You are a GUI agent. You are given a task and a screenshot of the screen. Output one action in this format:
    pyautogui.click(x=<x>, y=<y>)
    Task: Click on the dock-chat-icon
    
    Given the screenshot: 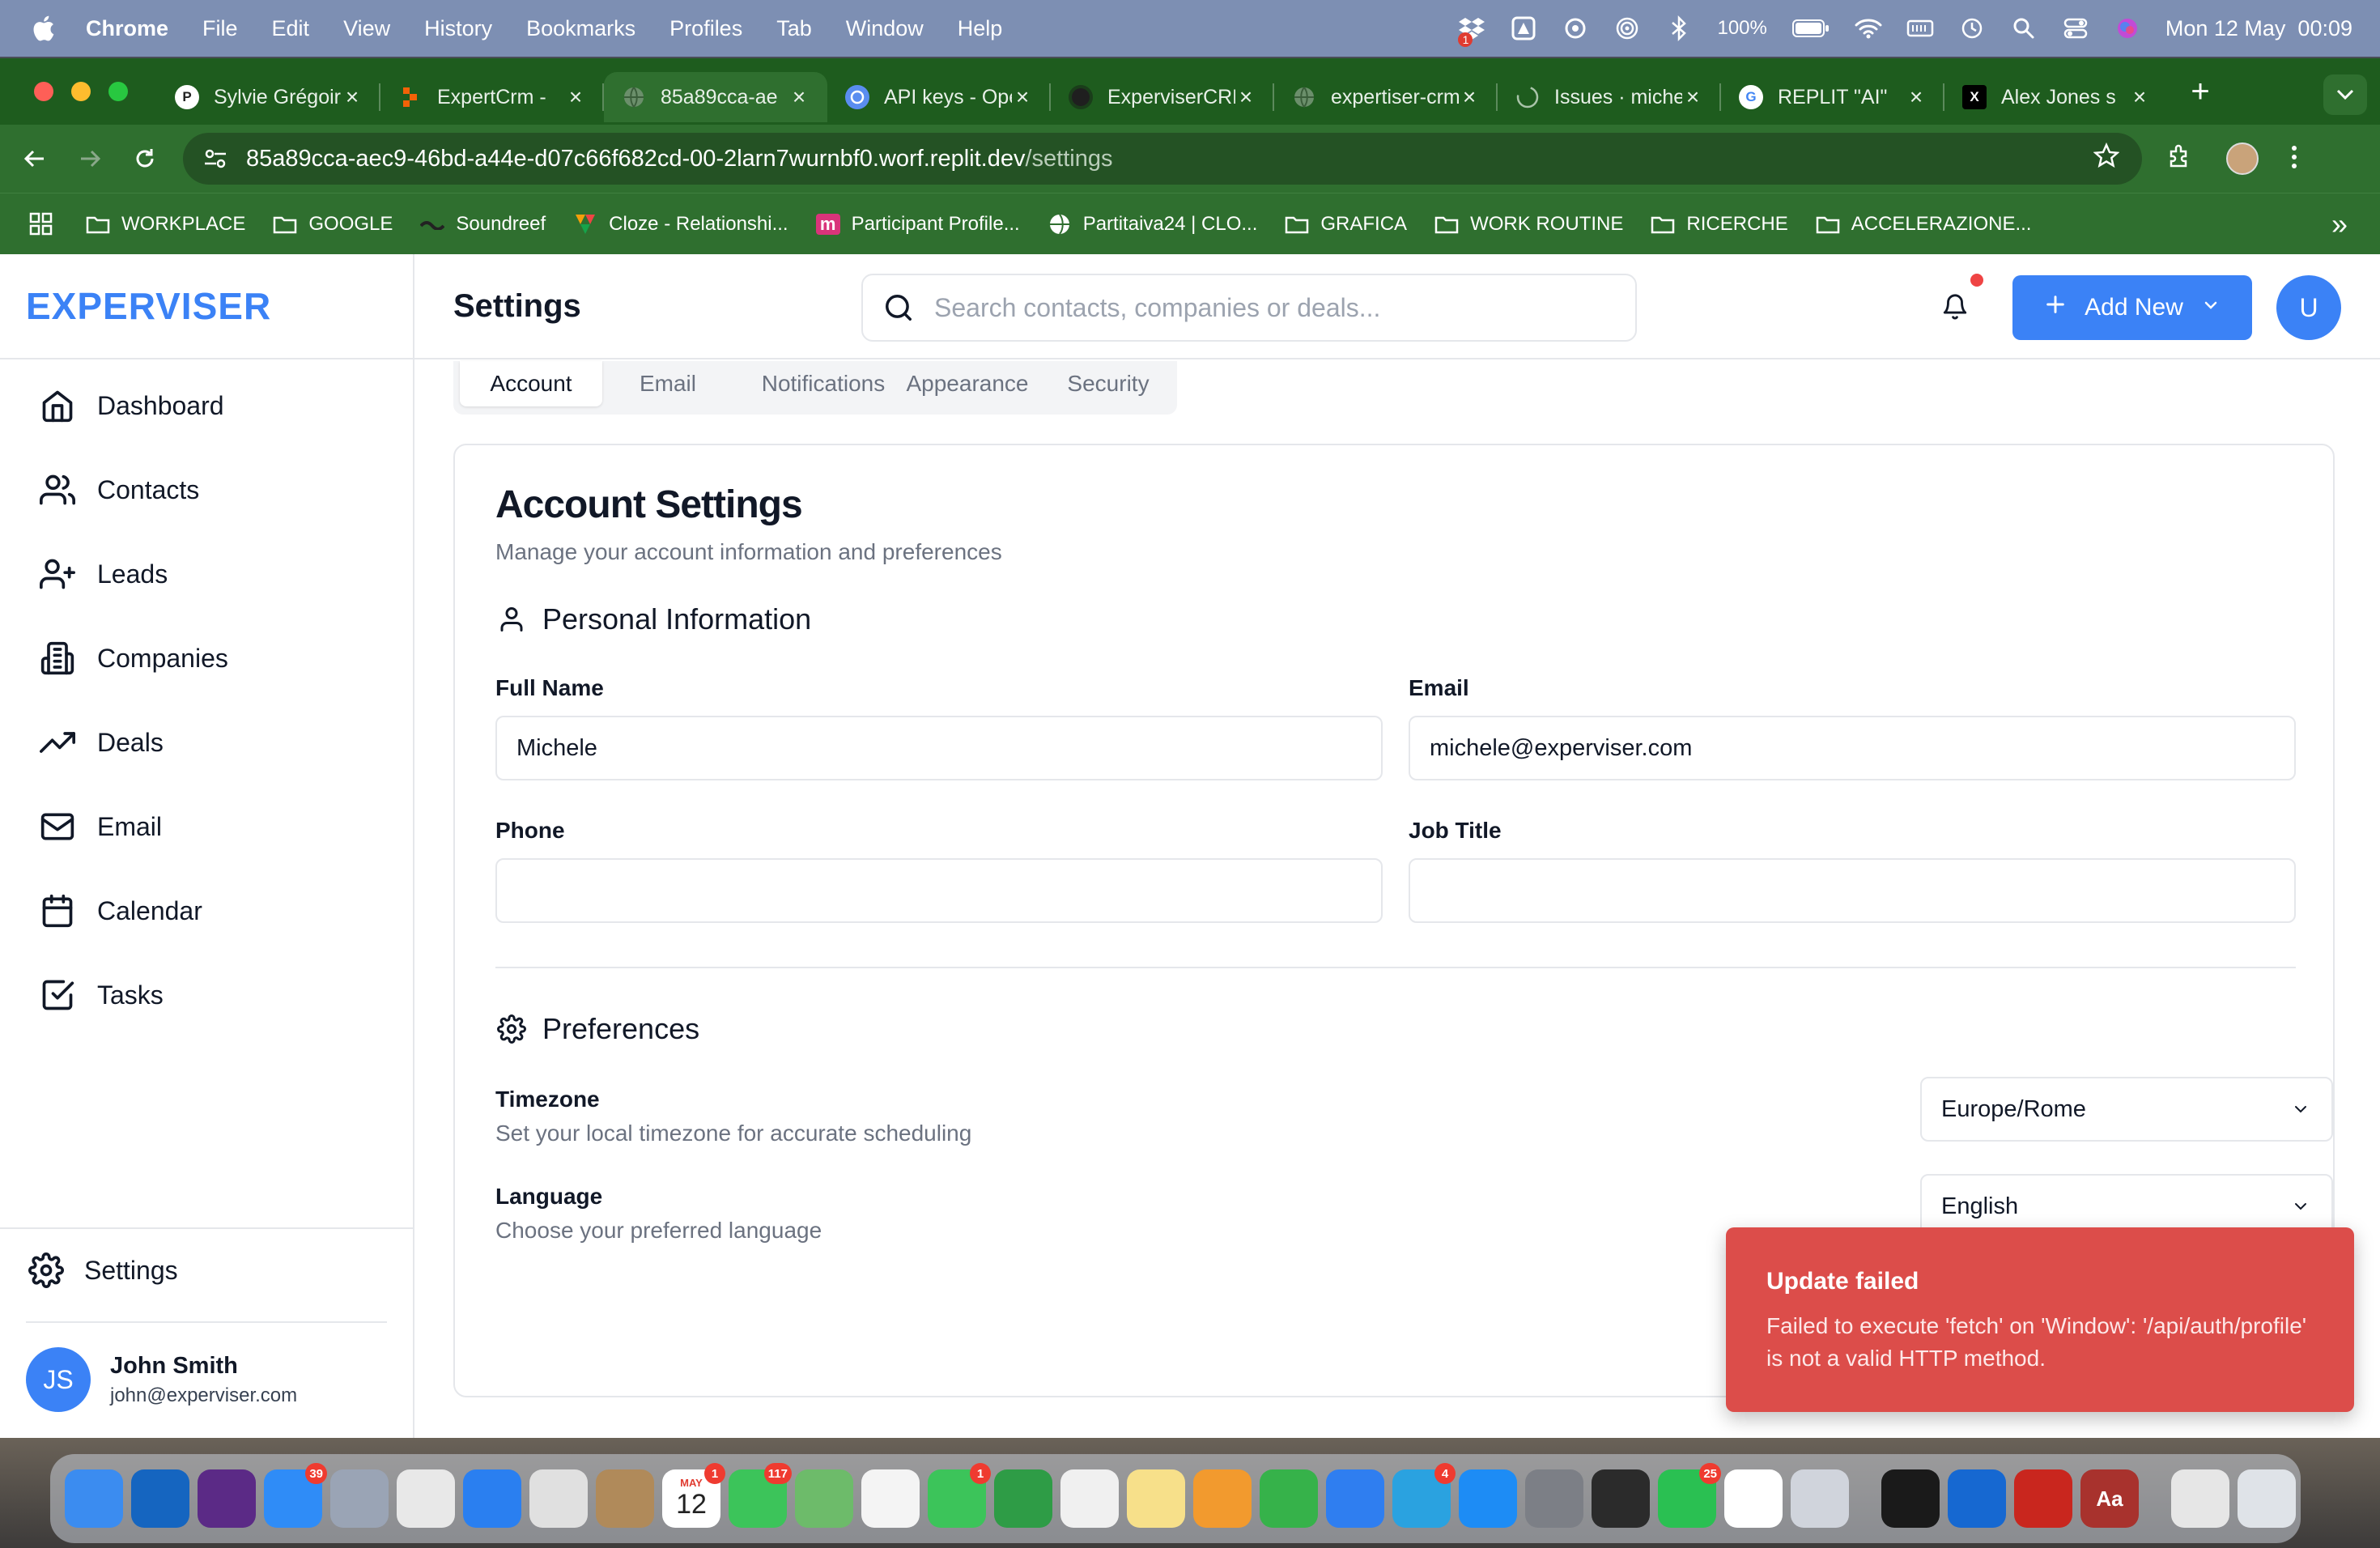 What is the action you would take?
    pyautogui.click(x=1023, y=1498)
    